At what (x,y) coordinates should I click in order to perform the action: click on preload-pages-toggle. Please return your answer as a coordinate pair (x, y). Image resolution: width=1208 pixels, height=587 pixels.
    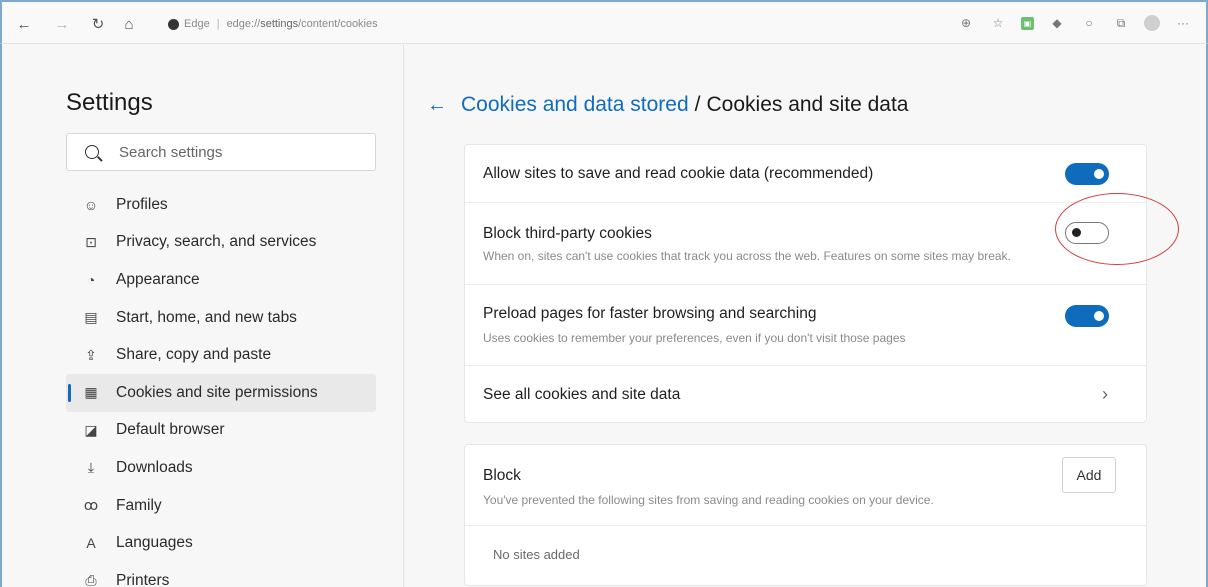
    Looking at the image, I should click on (1087, 316).